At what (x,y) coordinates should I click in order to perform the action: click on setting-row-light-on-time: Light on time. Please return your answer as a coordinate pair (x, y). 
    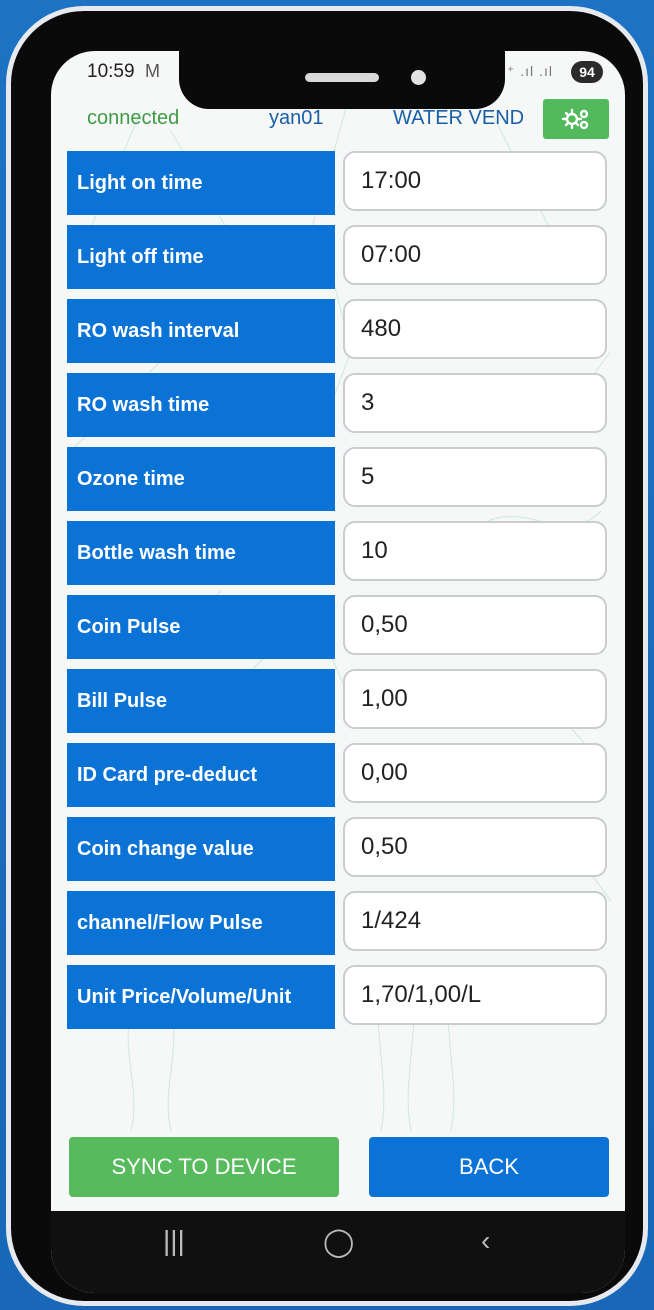
    Looking at the image, I should click on (337, 183).